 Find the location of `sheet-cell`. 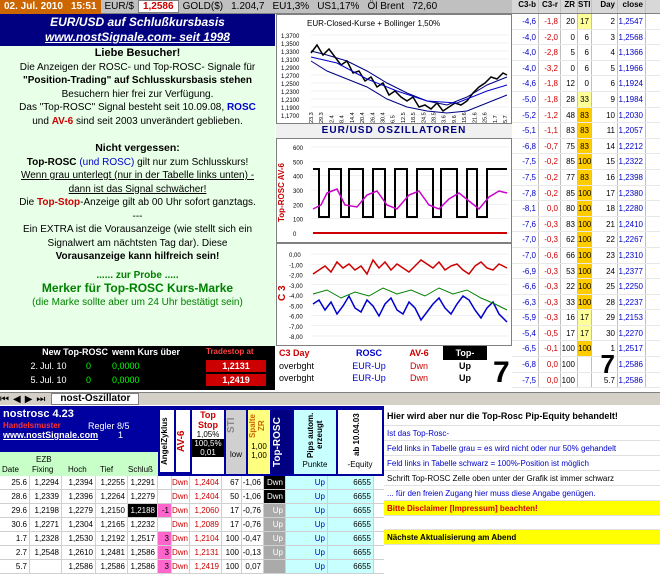

sheet-cell is located at coordinates (165, 482).